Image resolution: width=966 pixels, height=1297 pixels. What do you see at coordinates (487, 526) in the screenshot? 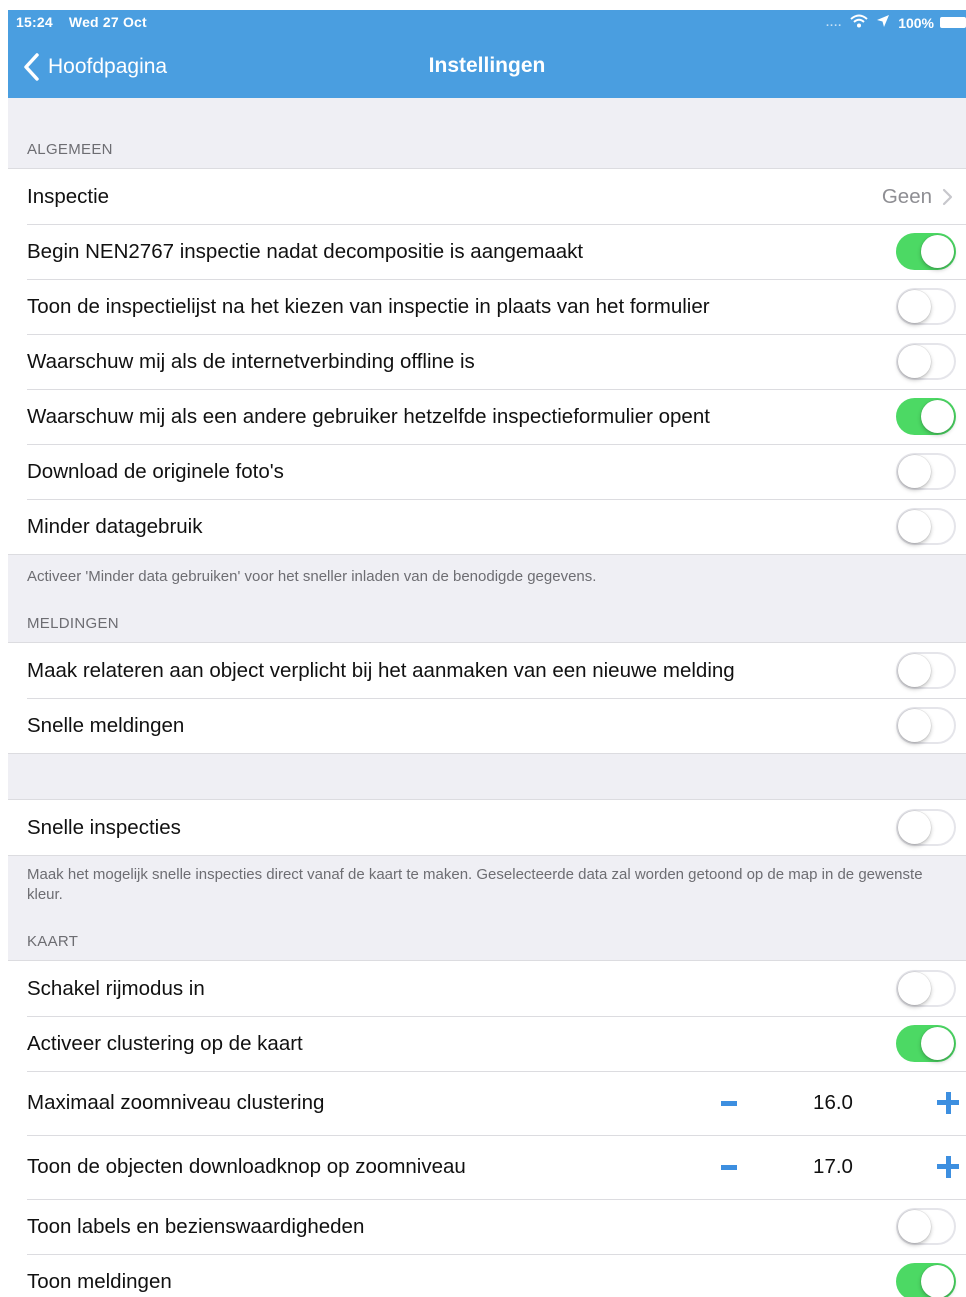
I see `row-minder-datagebruik: Minder datagebruik` at bounding box center [487, 526].